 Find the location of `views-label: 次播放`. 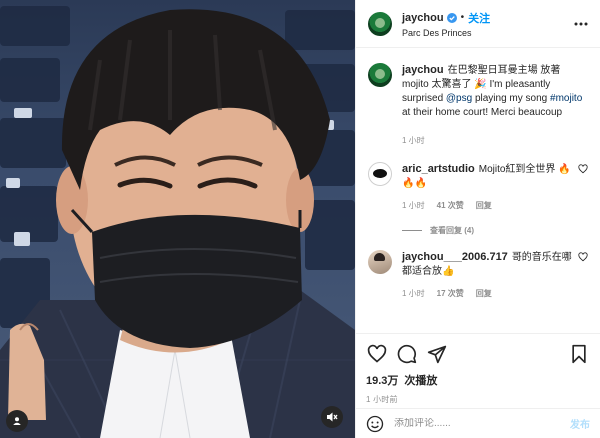

views-label: 次播放 is located at coordinates (421, 381).